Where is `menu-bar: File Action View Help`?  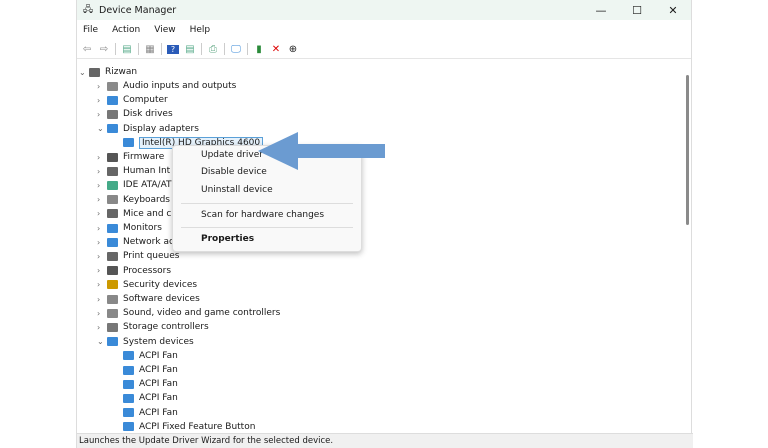
menu-bar: File Action View Help is located at coordinates (384, 30).